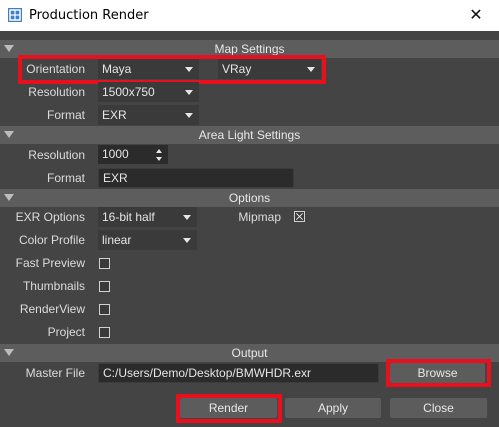 The width and height of the screenshot is (499, 427). I want to click on section-title: Area Light Settings, so click(249, 135).